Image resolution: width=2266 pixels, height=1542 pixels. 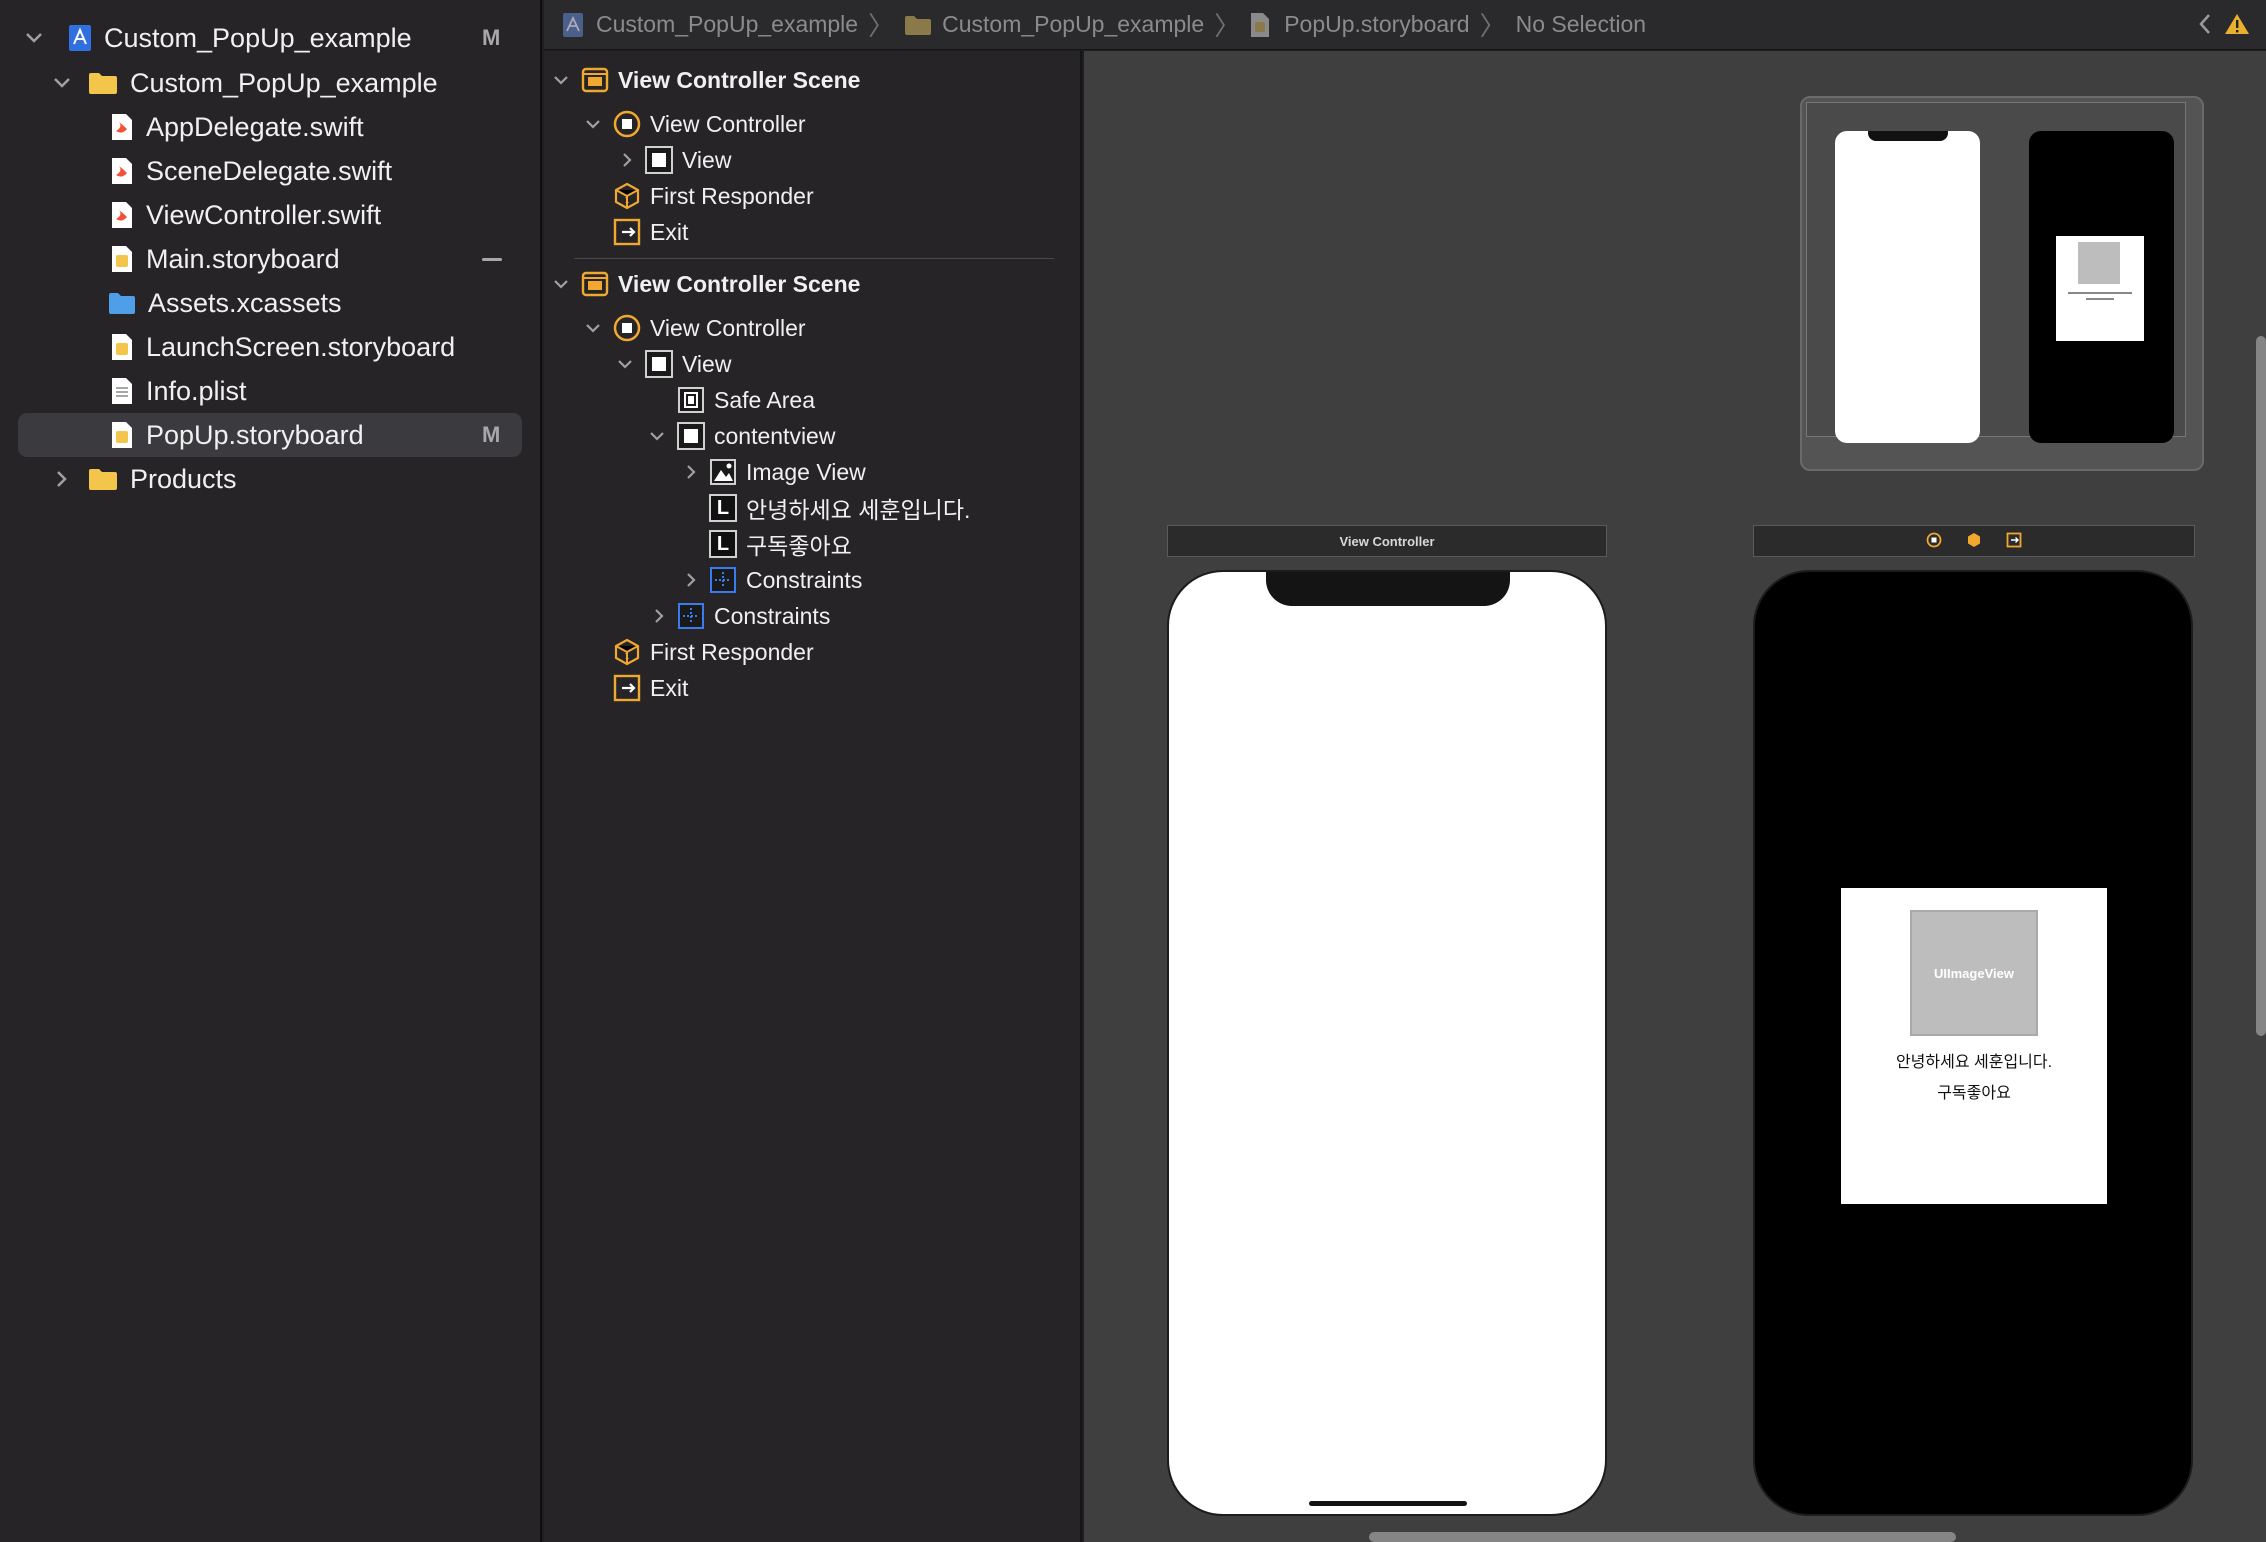 What do you see at coordinates (2261, 686) in the screenshot?
I see `vertical-scrollbar` at bounding box center [2261, 686].